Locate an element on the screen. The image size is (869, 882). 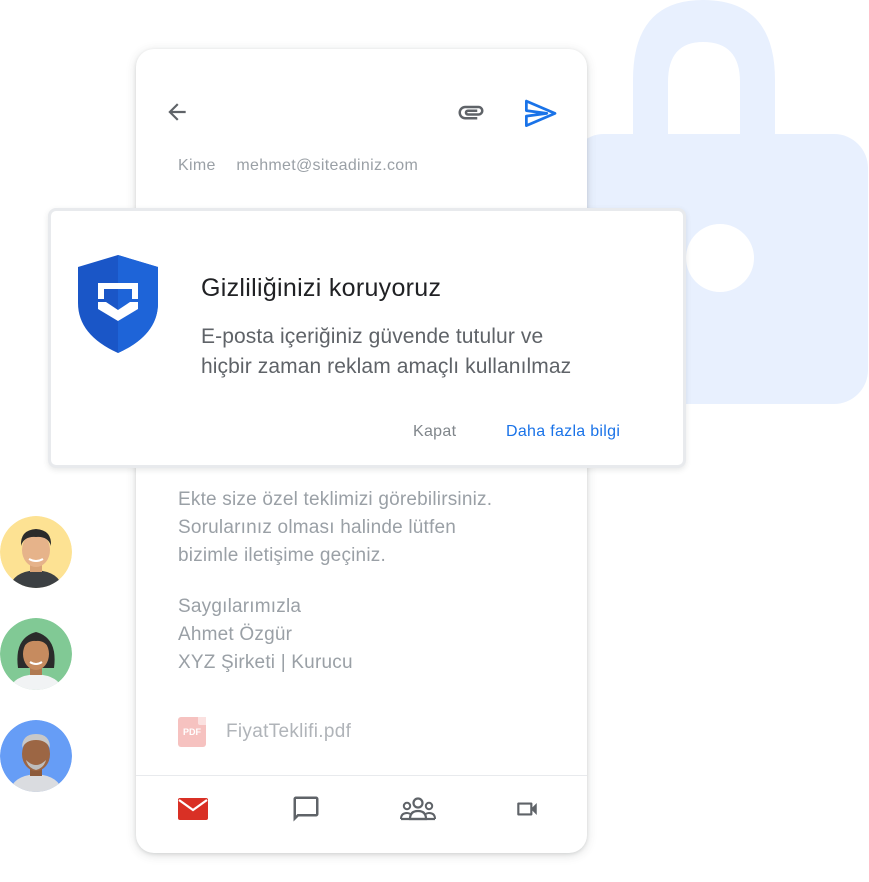
mail-icon is located at coordinates (193, 809).